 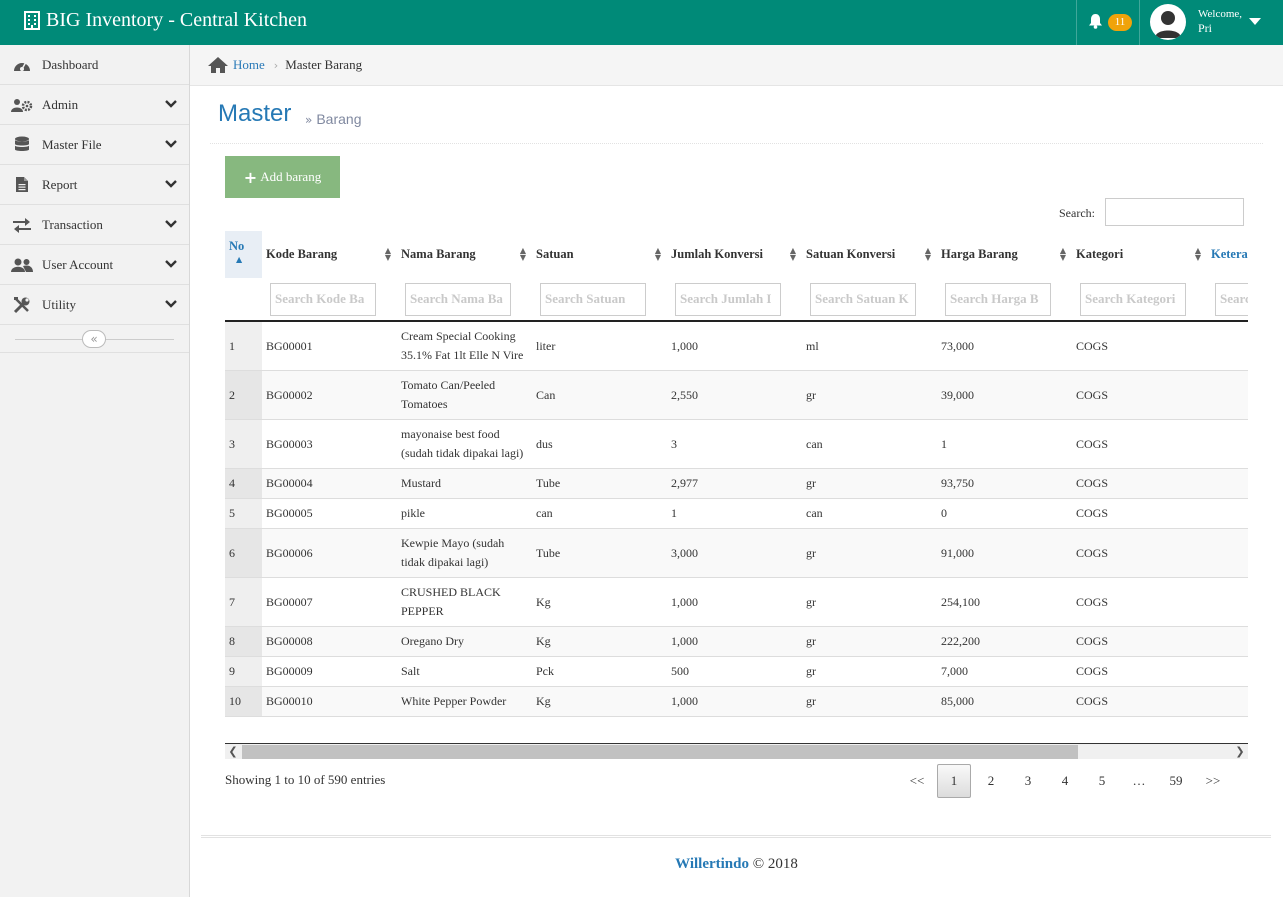 What do you see at coordinates (165, 20) in the screenshot?
I see `brand: BIG Inventory - Central Kitchen` at bounding box center [165, 20].